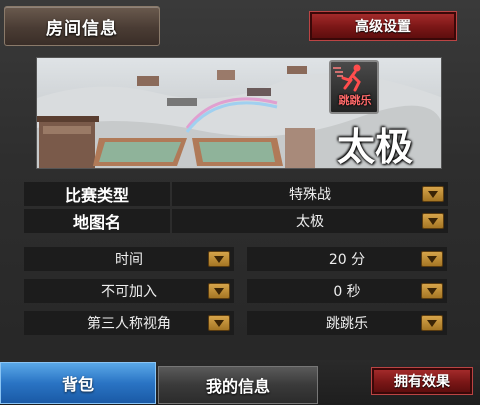 This screenshot has height=405, width=480. Describe the element at coordinates (97, 194) in the screenshot. I see `match-type-label: 比赛类型` at that location.